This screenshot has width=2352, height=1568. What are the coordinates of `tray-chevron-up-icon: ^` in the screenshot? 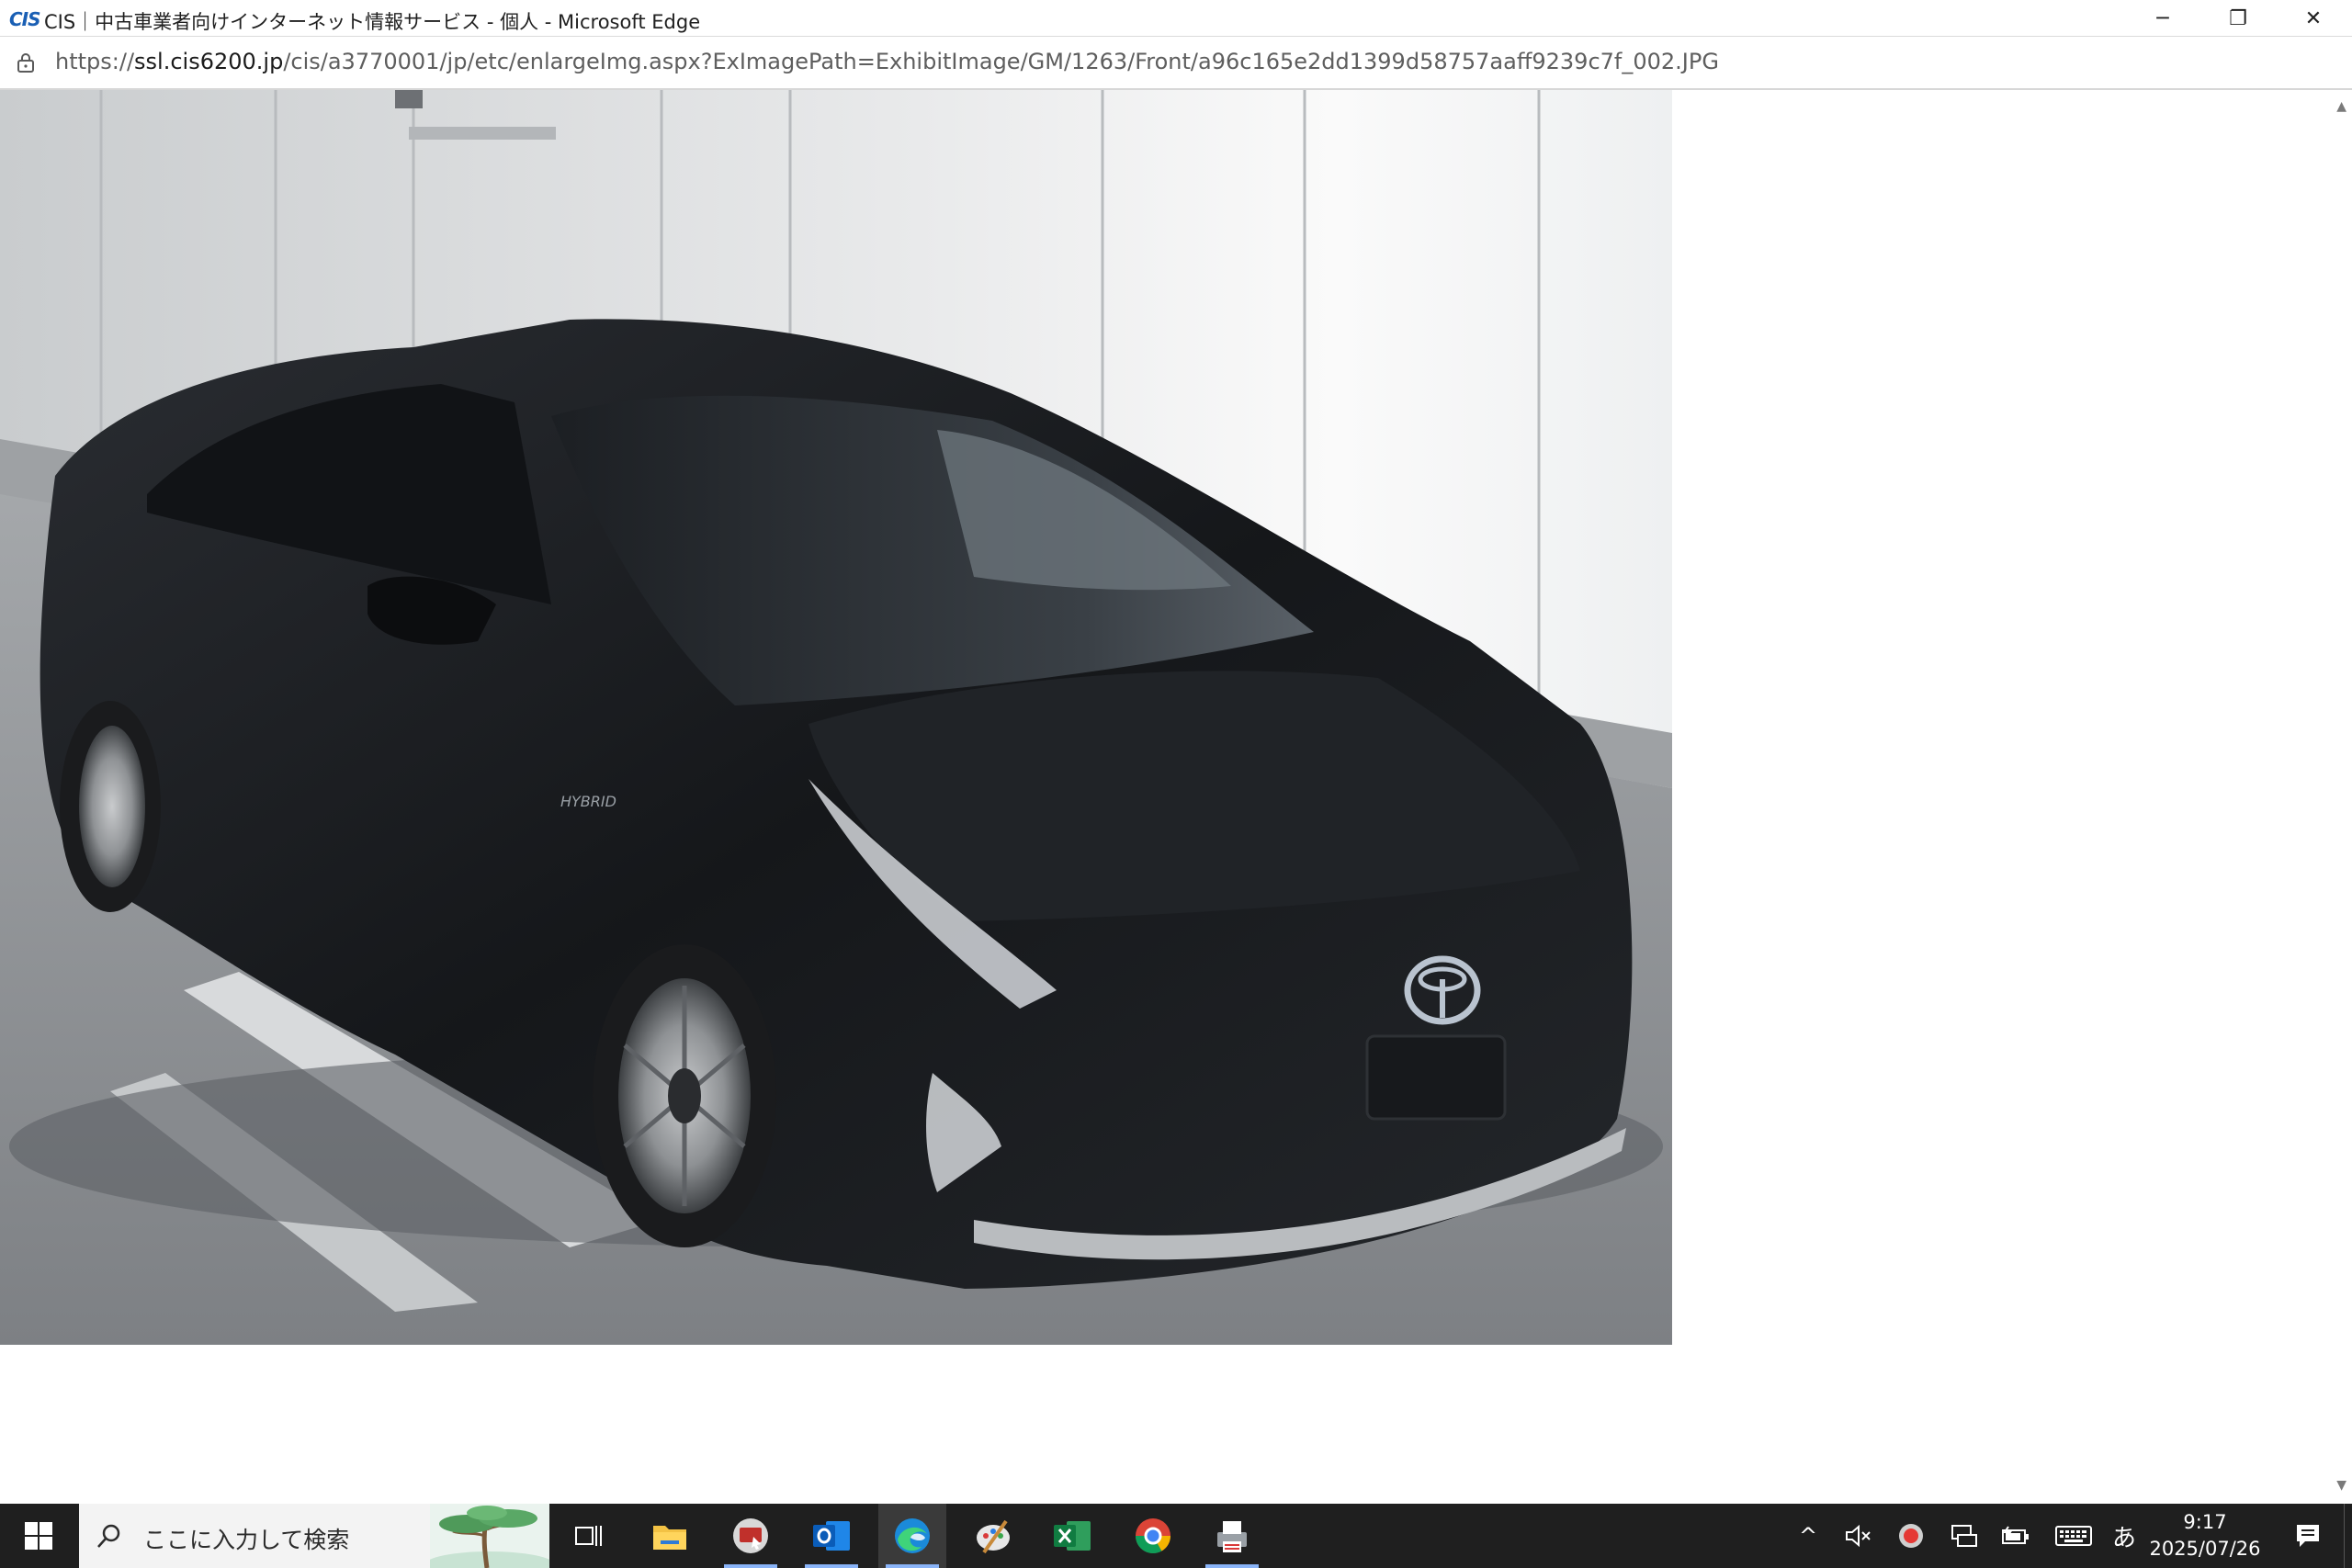 It's located at (1808, 1536).